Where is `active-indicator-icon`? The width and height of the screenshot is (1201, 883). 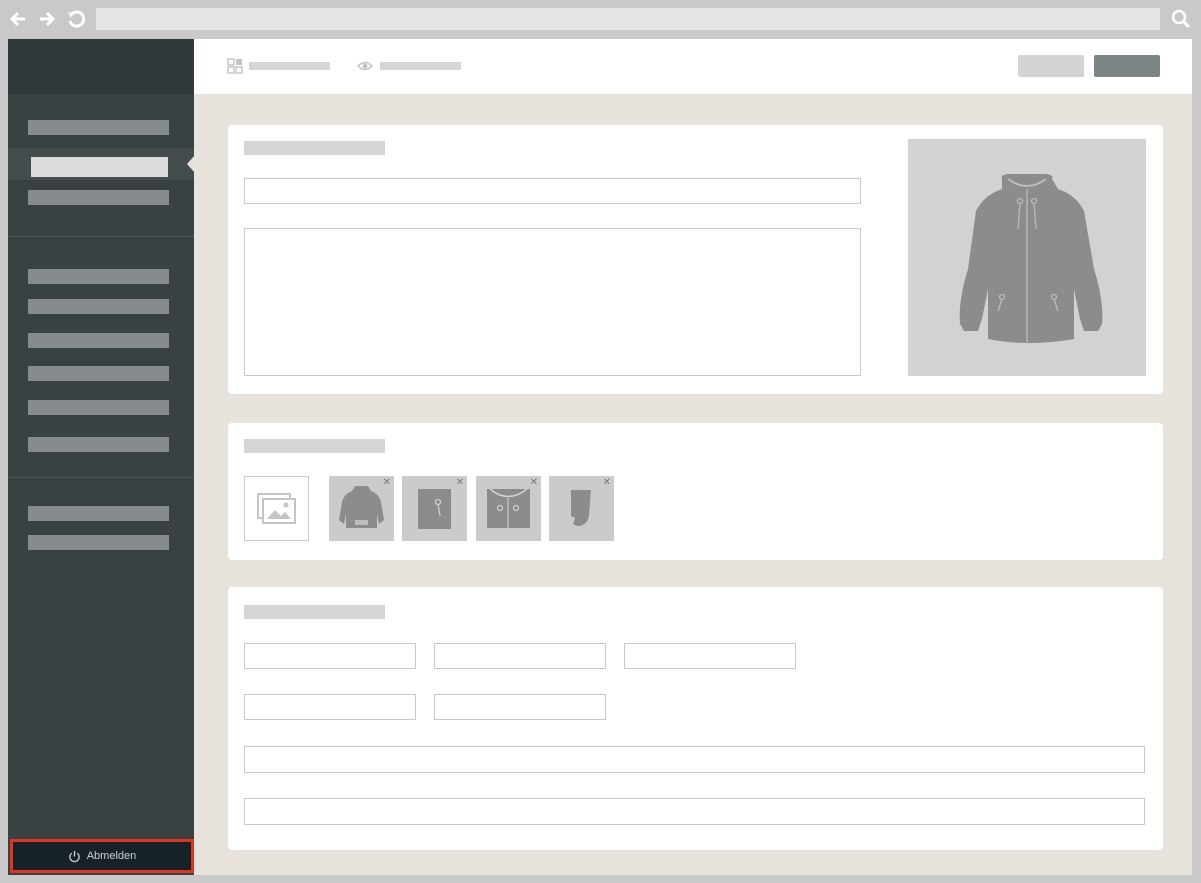 active-indicator-icon is located at coordinates (191, 164).